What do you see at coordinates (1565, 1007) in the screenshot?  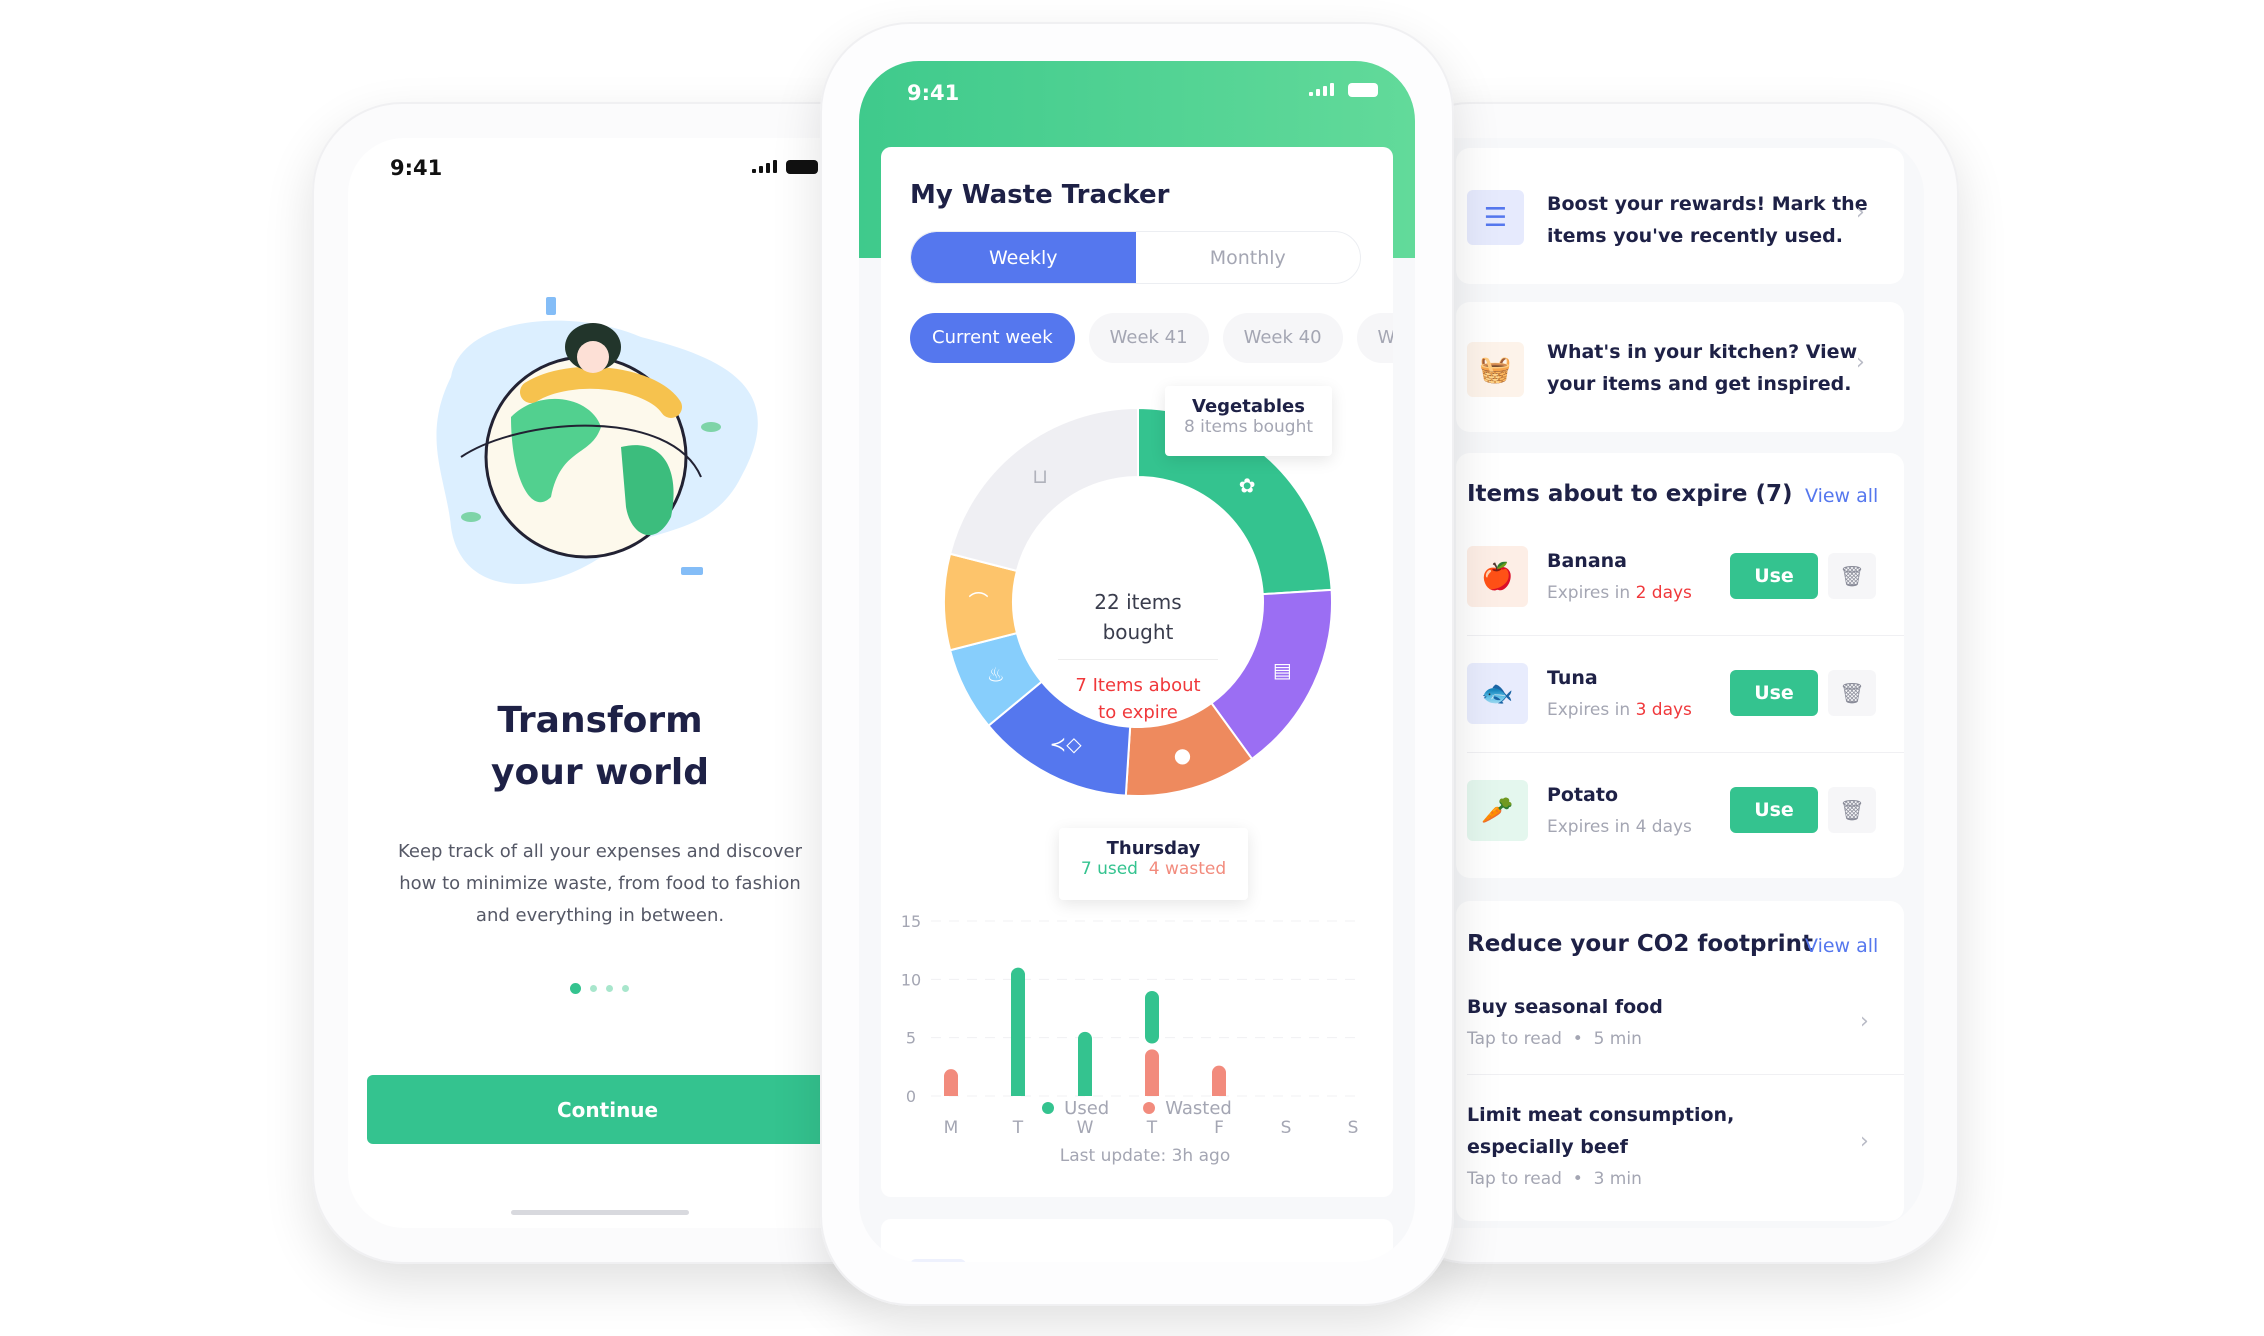 I see `article-title: Buy seasonal food` at bounding box center [1565, 1007].